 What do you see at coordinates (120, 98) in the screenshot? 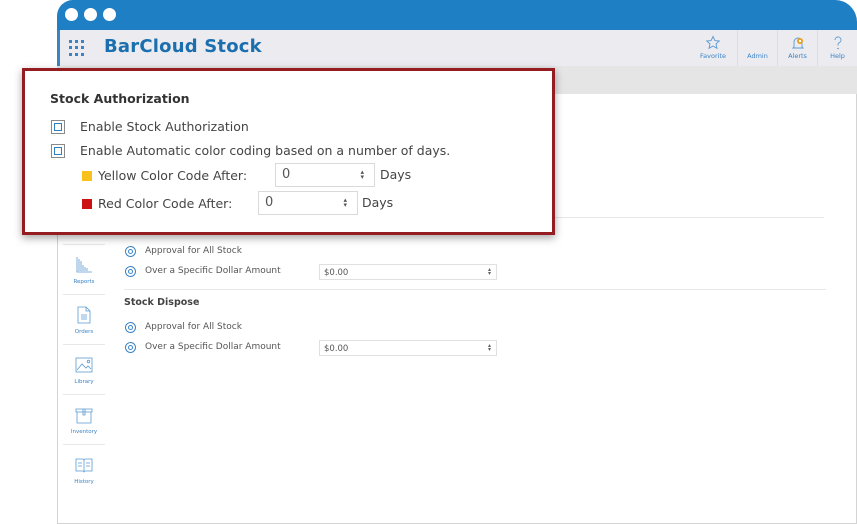
I see `section-title: Stock Authorization` at bounding box center [120, 98].